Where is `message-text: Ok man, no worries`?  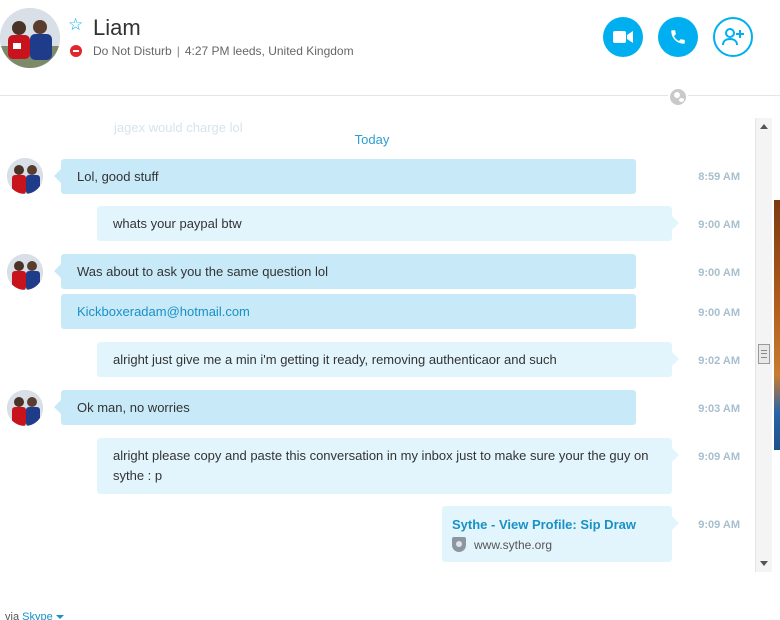 message-text: Ok man, no worries is located at coordinates (133, 407).